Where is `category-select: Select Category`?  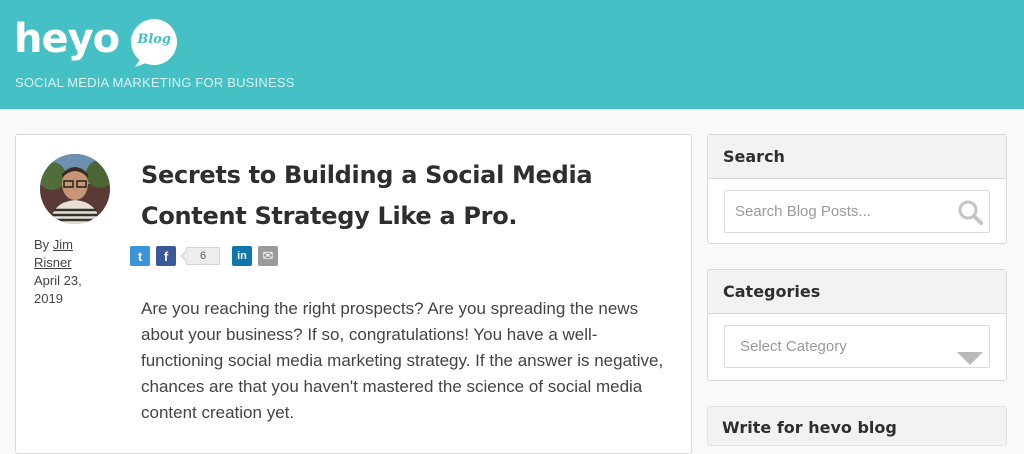
category-select: Select Category is located at coordinates (857, 346).